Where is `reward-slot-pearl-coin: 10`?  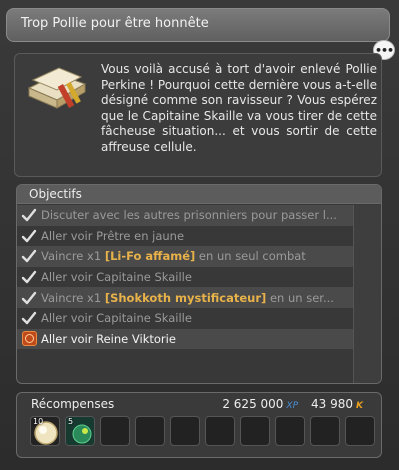
reward-slot-pearl-coin: 10 is located at coordinates (45, 431).